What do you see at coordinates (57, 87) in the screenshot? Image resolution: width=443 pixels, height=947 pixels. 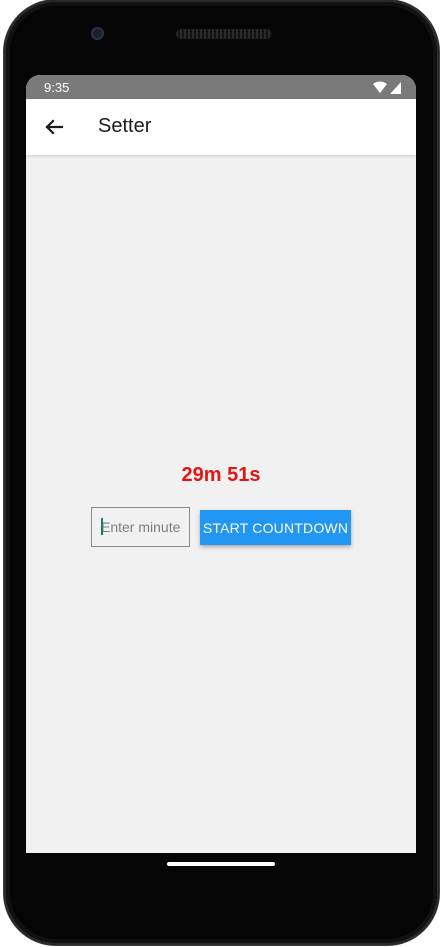 I see `status-time: 9:35` at bounding box center [57, 87].